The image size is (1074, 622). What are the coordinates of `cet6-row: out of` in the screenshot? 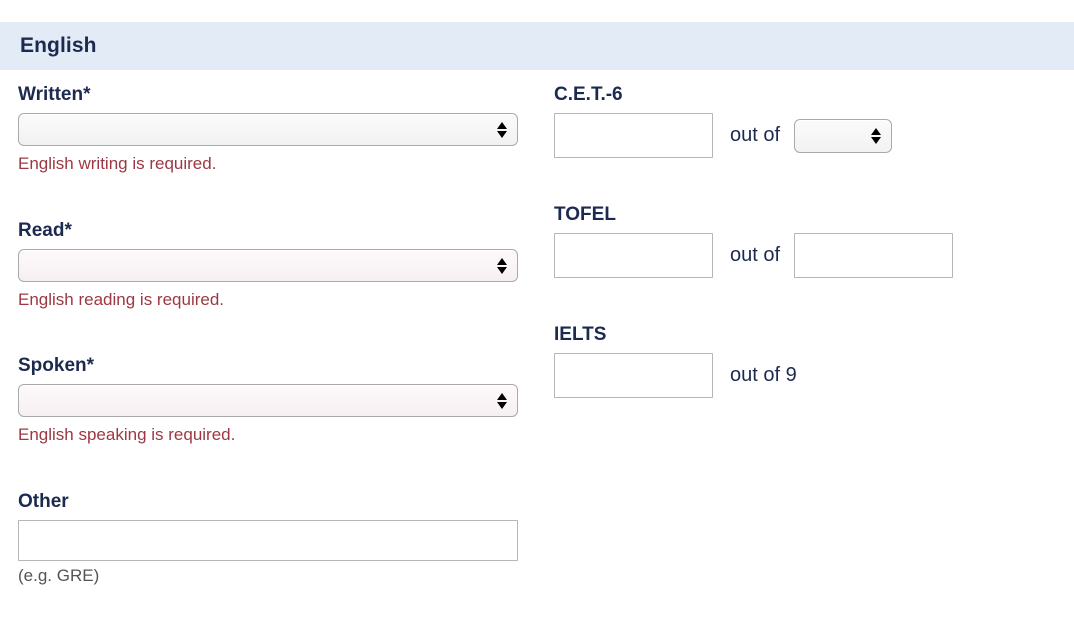 It's located at (809, 135).